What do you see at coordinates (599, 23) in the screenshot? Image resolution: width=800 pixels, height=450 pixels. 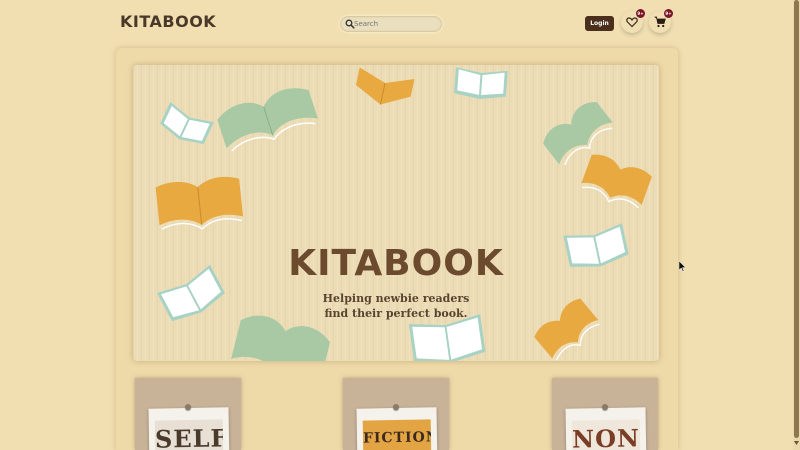 I see `login-button: Login` at bounding box center [599, 23].